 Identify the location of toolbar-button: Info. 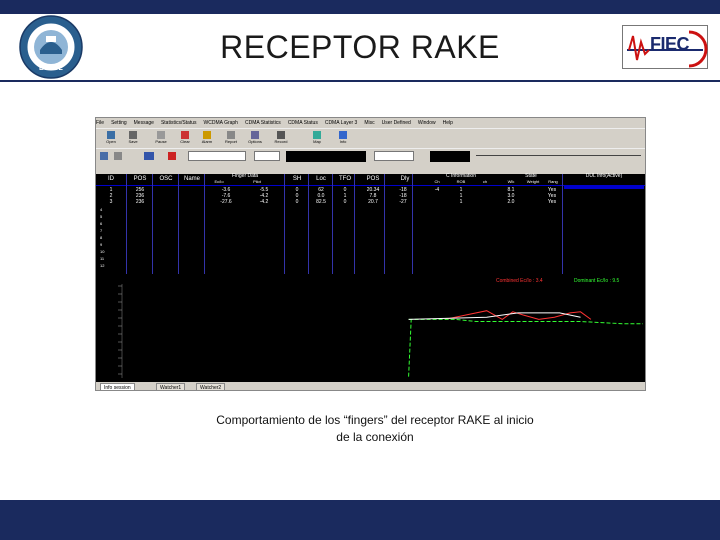
(343, 139).